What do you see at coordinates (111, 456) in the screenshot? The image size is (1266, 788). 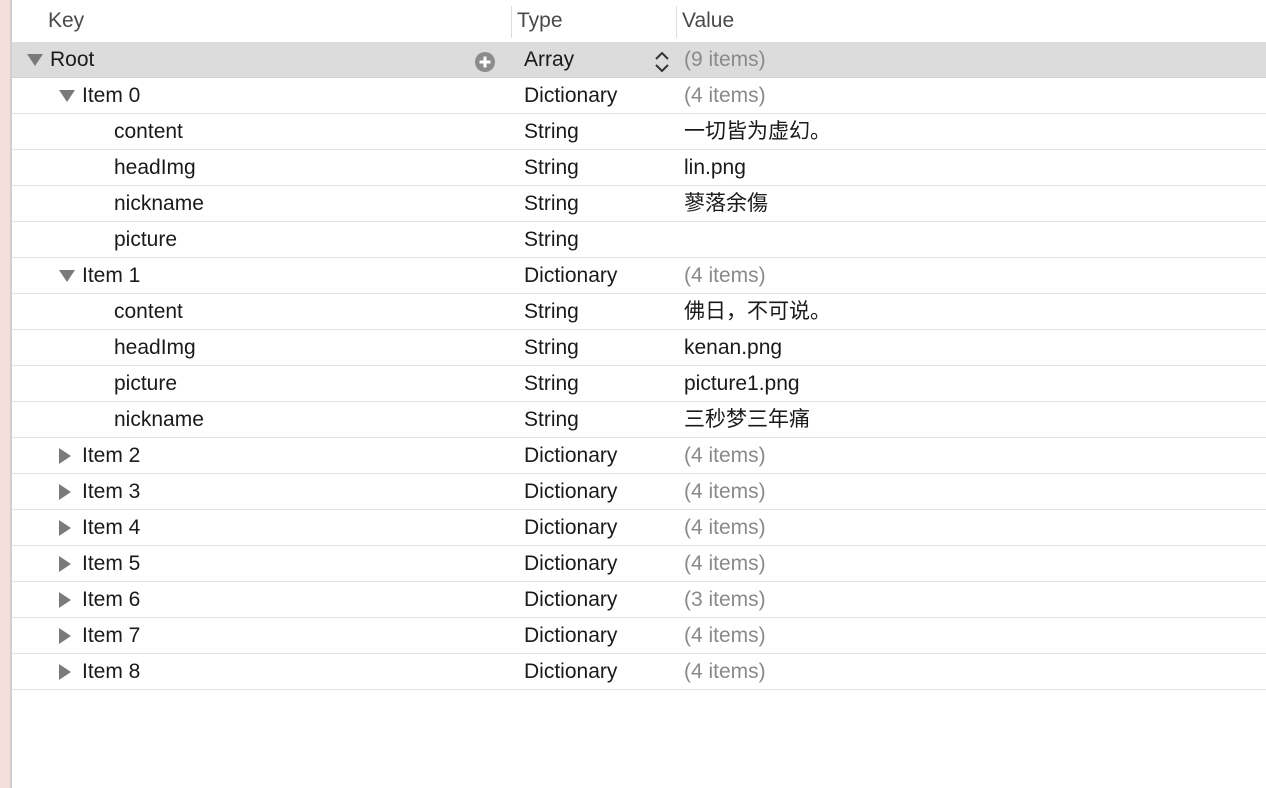 I see `row-key: Item 2` at bounding box center [111, 456].